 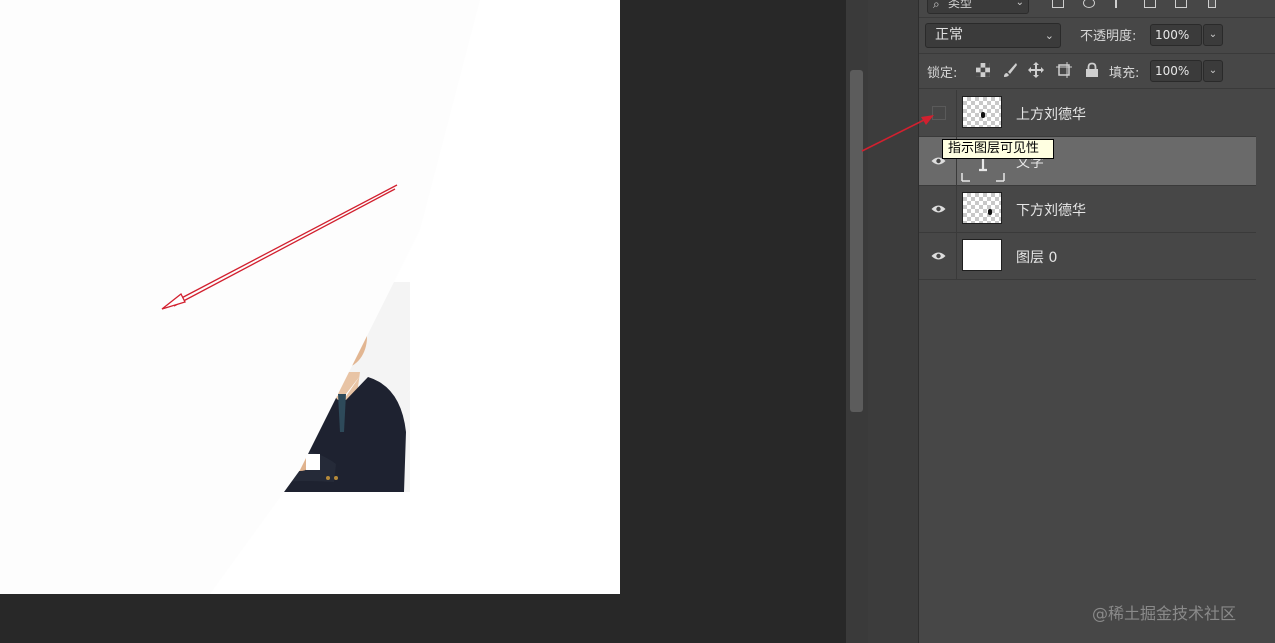 What do you see at coordinates (1010, 70) in the screenshot?
I see `lock-image-pixels-brush-icon` at bounding box center [1010, 70].